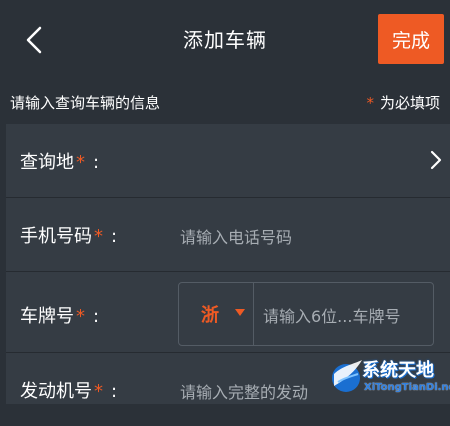 Image resolution: width=450 pixels, height=426 pixels. Describe the element at coordinates (210, 315) in the screenshot. I see `province-value: 浙` at that location.